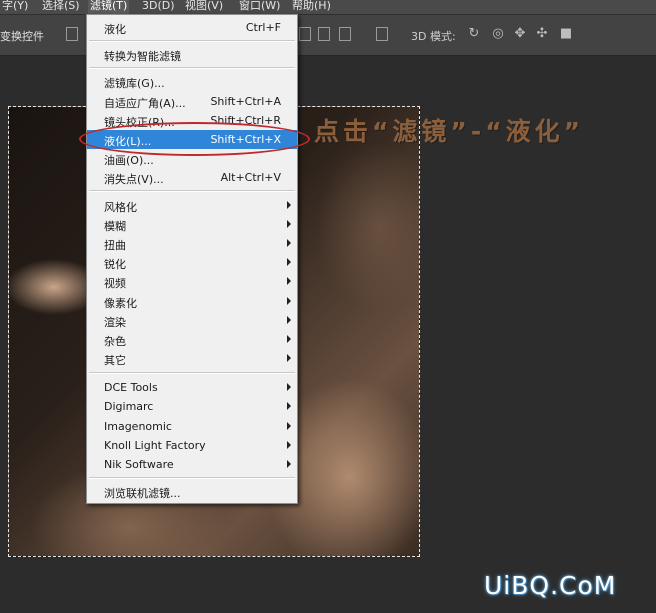  What do you see at coordinates (72, 34) in the screenshot?
I see `align-icon` at bounding box center [72, 34].